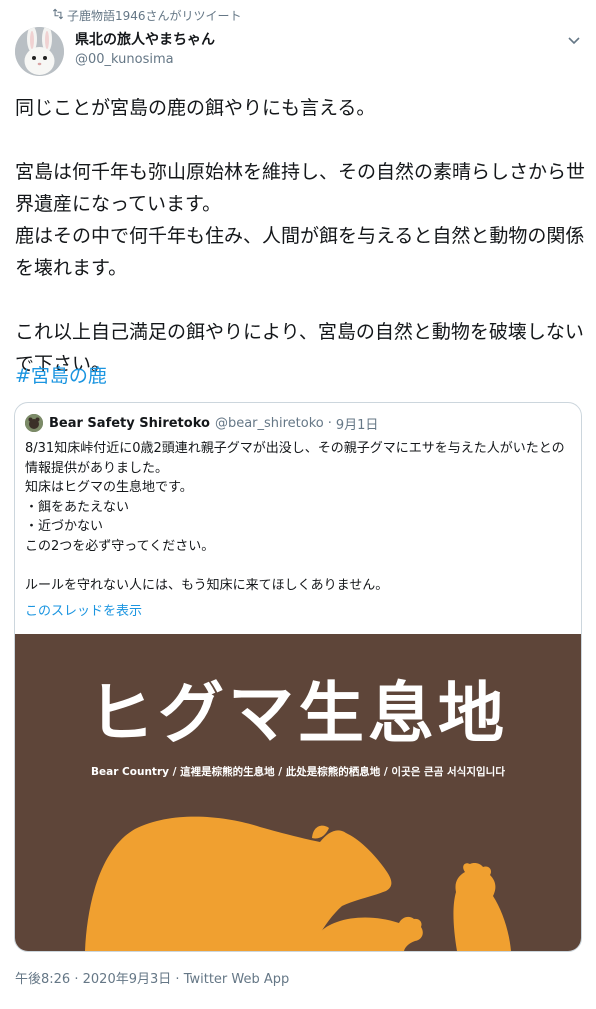 The image size is (596, 1009). What do you see at coordinates (269, 423) in the screenshot?
I see `quoted-author-handle: @bear_shiretoko` at bounding box center [269, 423].